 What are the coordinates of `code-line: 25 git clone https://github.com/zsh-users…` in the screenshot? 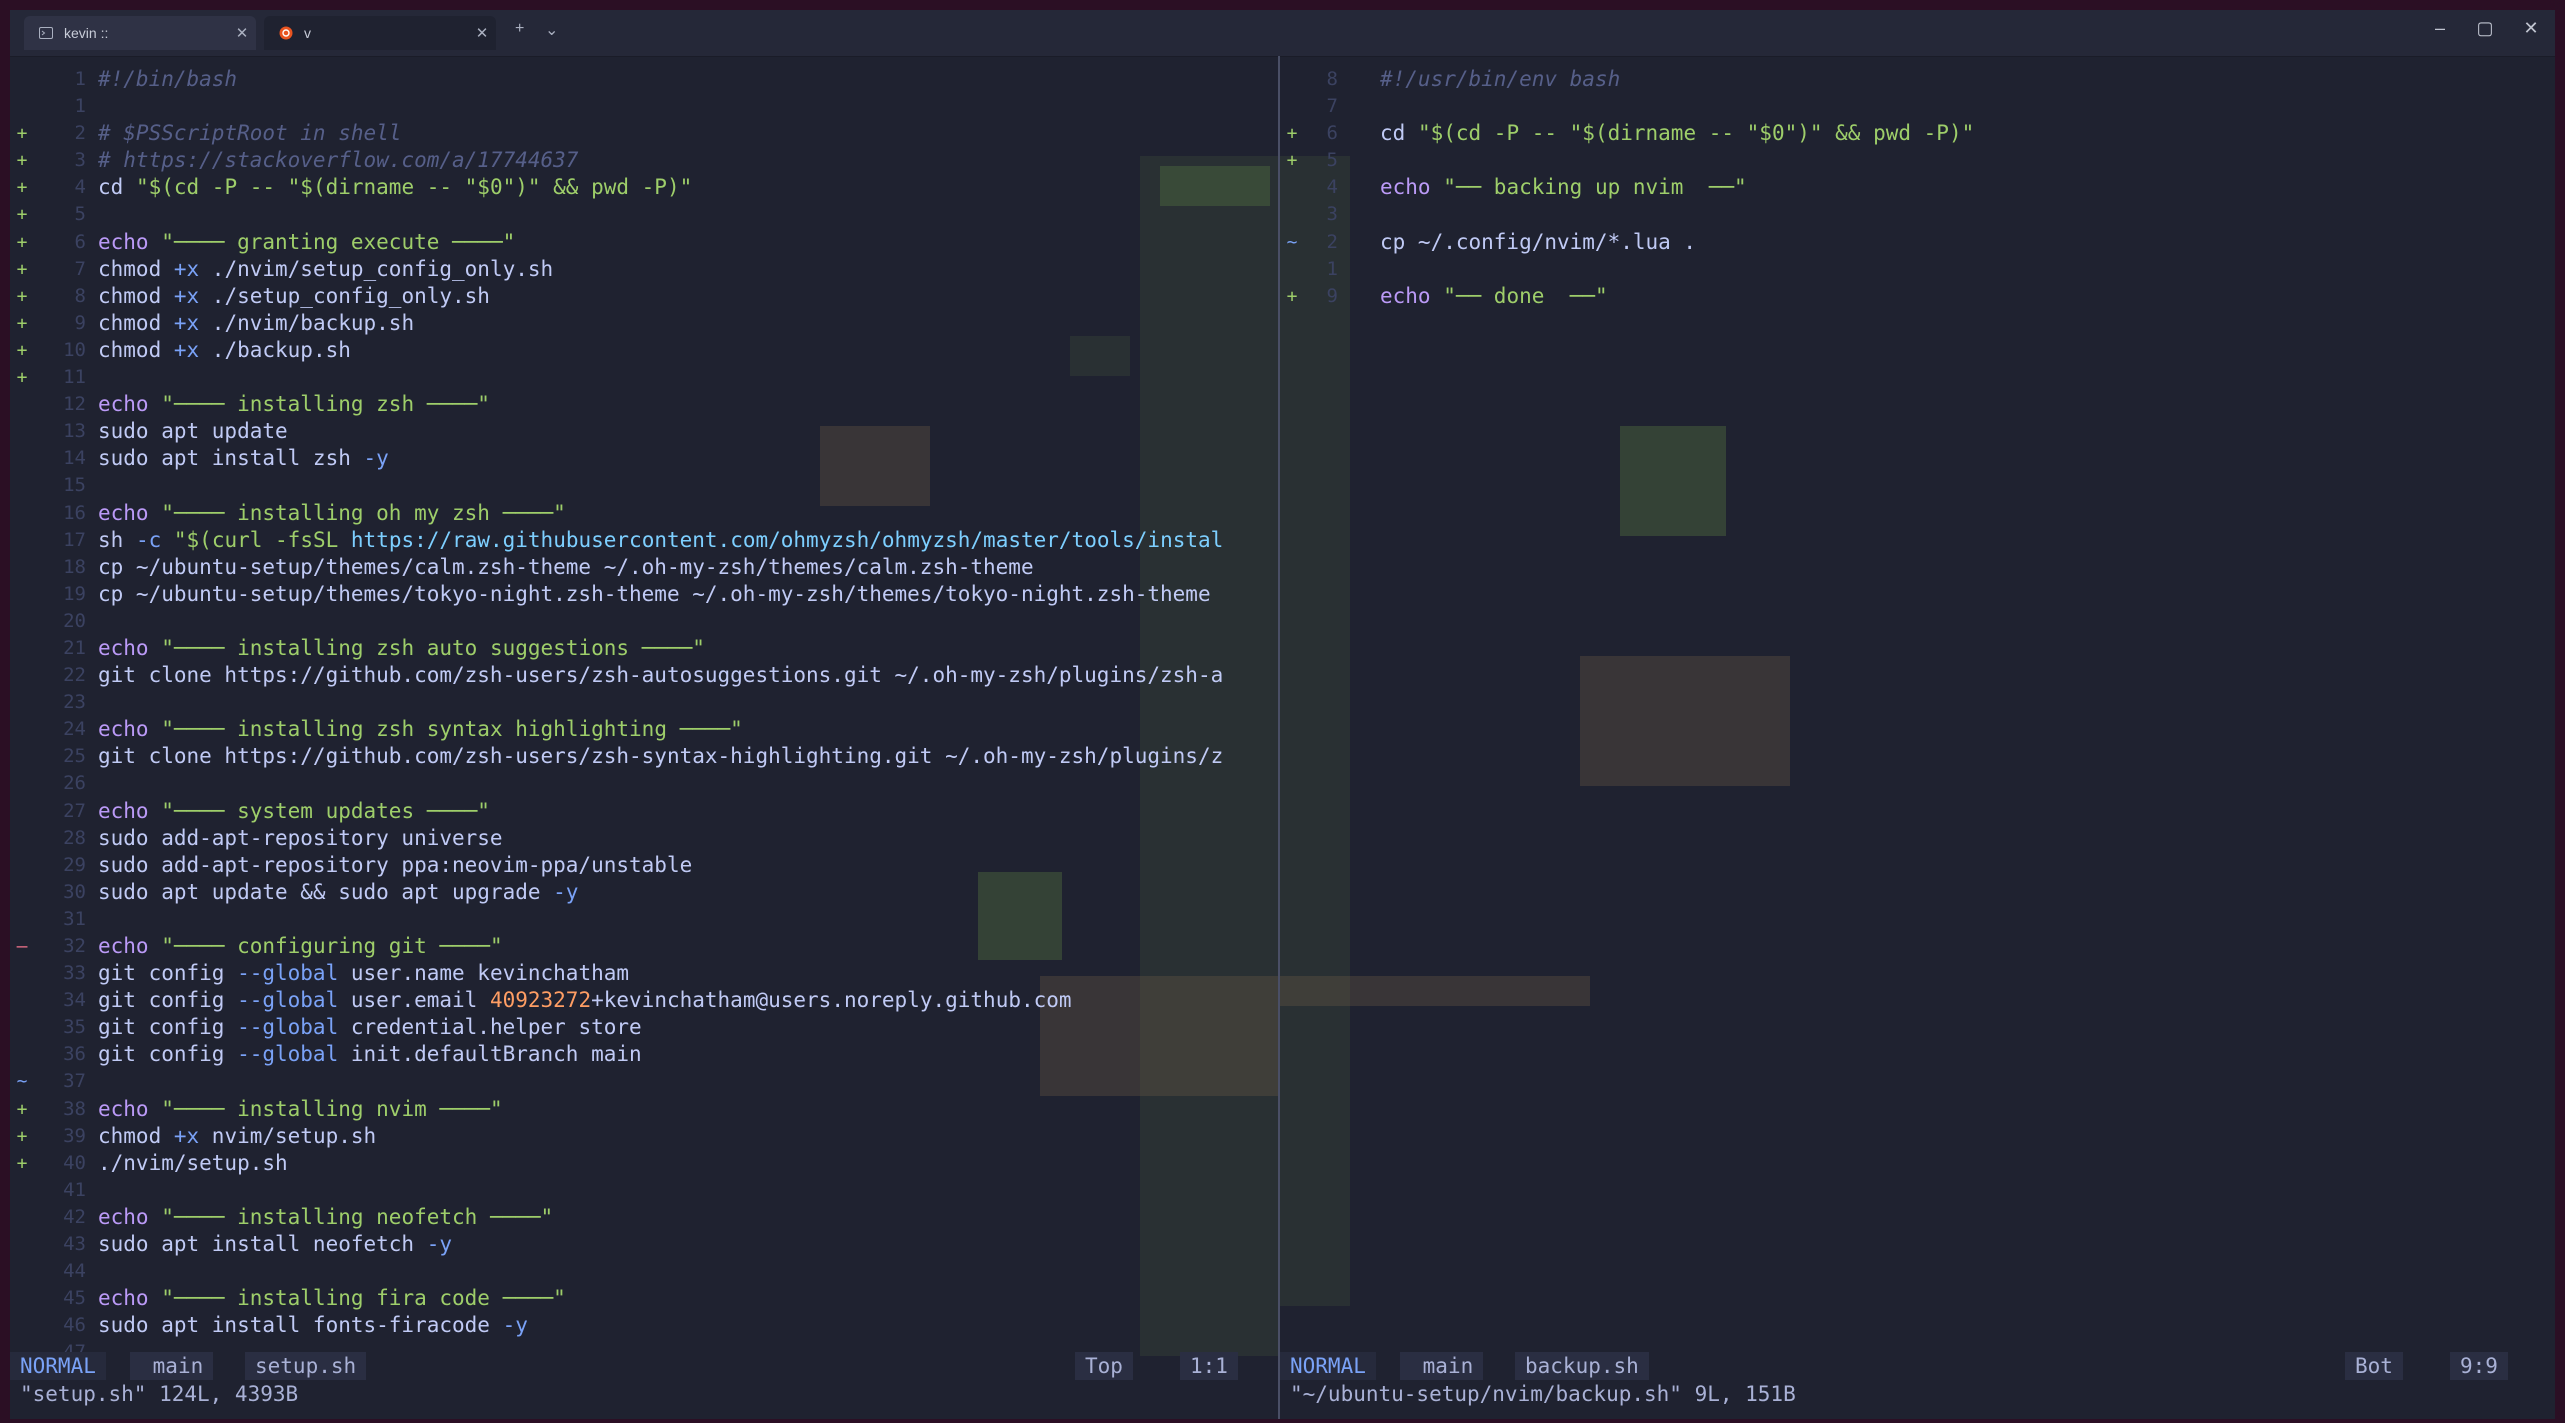 It's located at (644, 756).